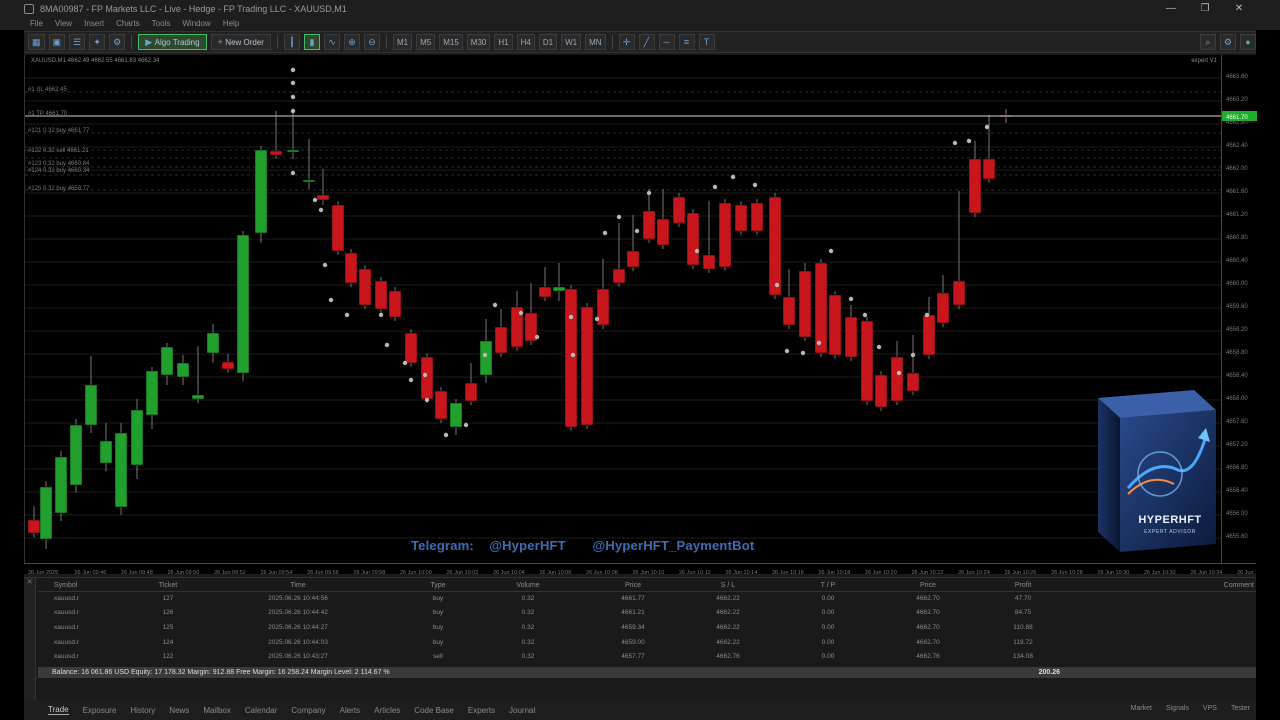 This screenshot has width=1280, height=720. What do you see at coordinates (387, 710) in the screenshot?
I see `tab-articles: Articles` at bounding box center [387, 710].